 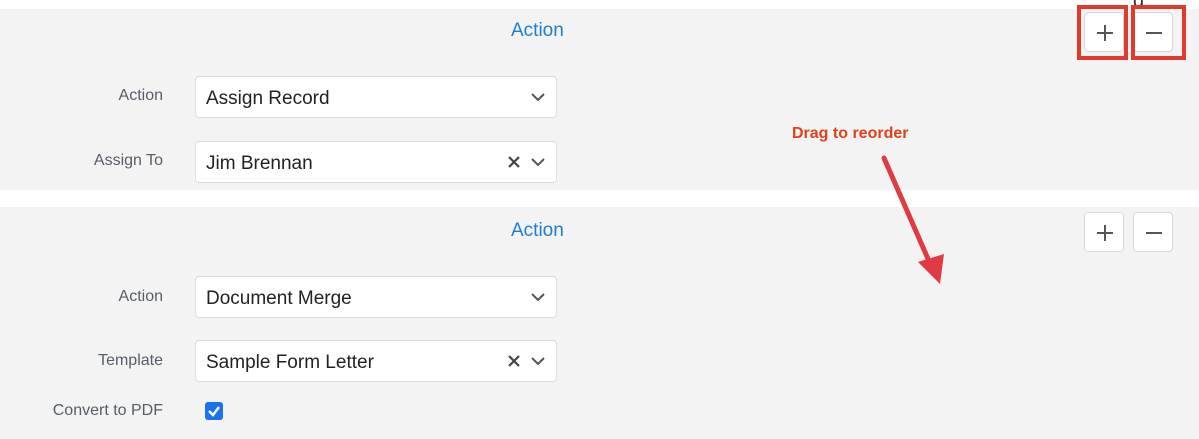 I want to click on drag-to-reorder-annotation: Drag to reorder, so click(x=850, y=133).